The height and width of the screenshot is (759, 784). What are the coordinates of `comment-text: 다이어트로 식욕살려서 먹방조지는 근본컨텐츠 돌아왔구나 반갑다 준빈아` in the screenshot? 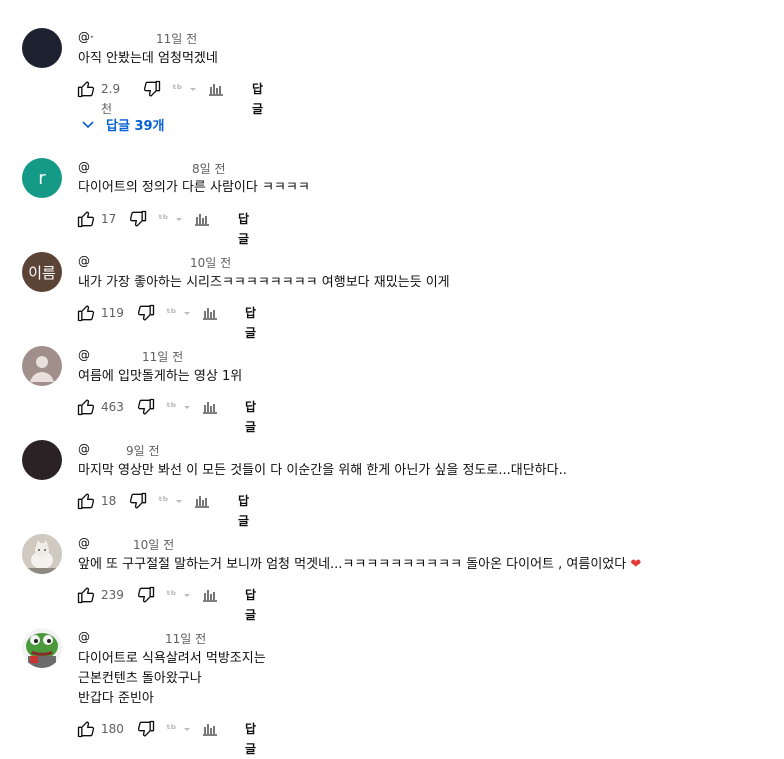 It's located at (172, 678).